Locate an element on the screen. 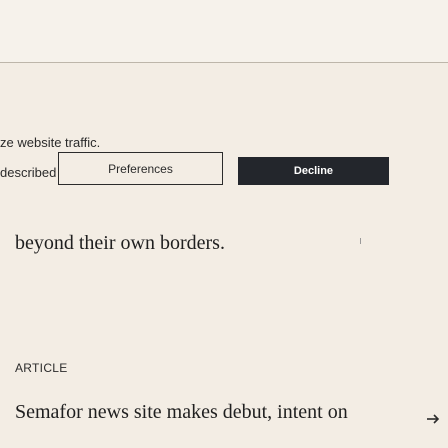 This screenshot has width=448, height=448. section-label: ARTICLE is located at coordinates (41, 368).